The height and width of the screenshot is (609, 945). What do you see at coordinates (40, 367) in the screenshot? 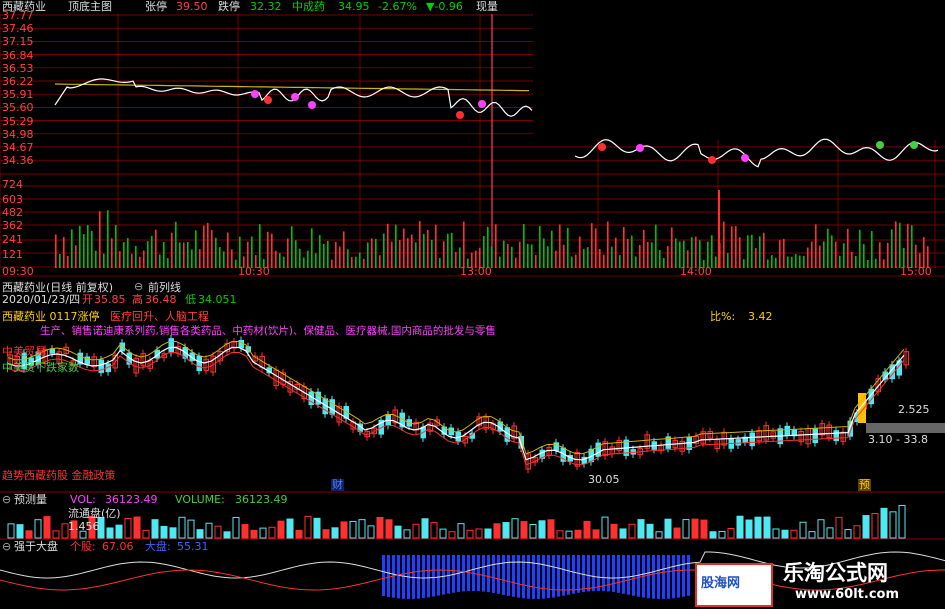
I see `left-tag-2: 中美贸下跌家数` at bounding box center [40, 367].